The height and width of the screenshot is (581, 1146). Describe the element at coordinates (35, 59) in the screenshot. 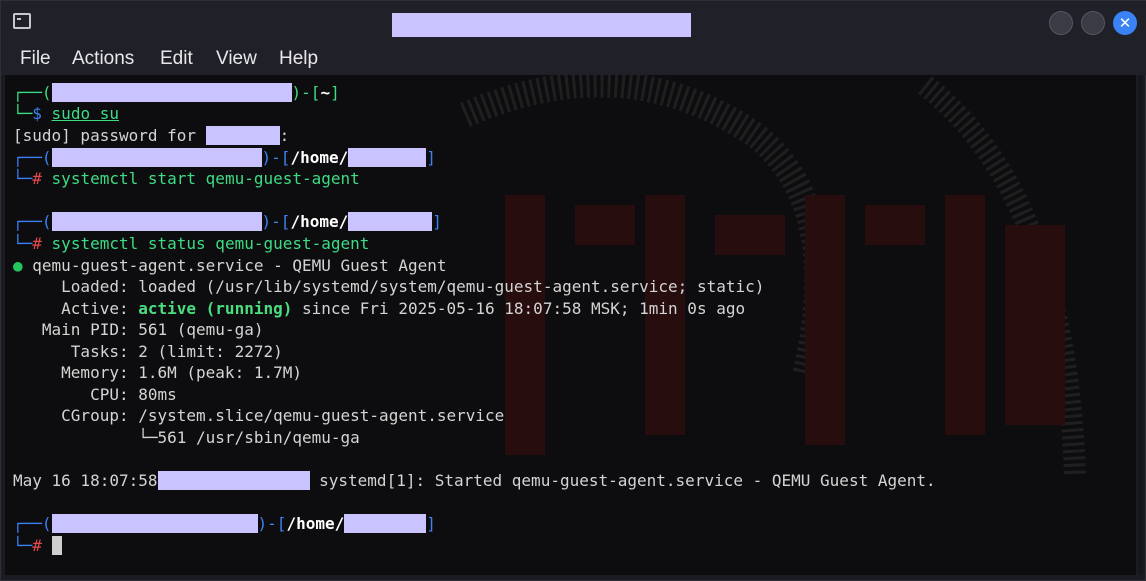

I see `menu-file: File` at that location.